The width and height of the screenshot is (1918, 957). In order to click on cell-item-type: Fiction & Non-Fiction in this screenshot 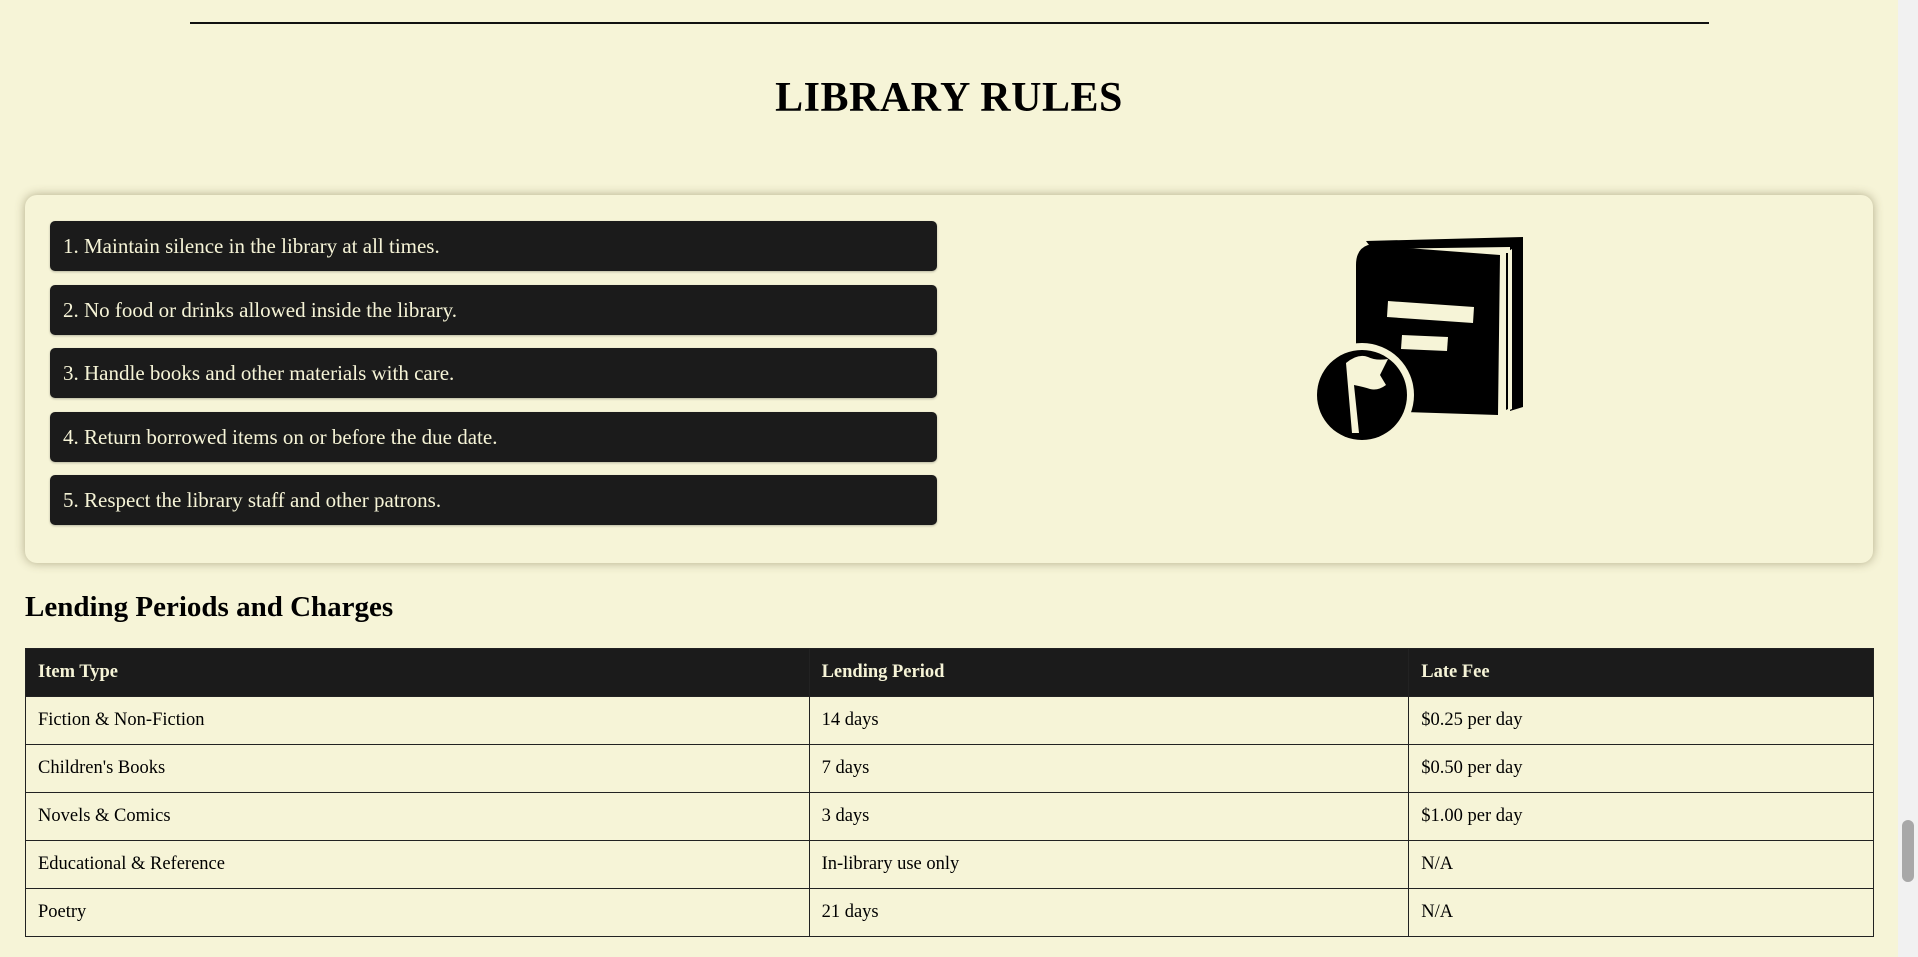, I will do `click(417, 720)`.